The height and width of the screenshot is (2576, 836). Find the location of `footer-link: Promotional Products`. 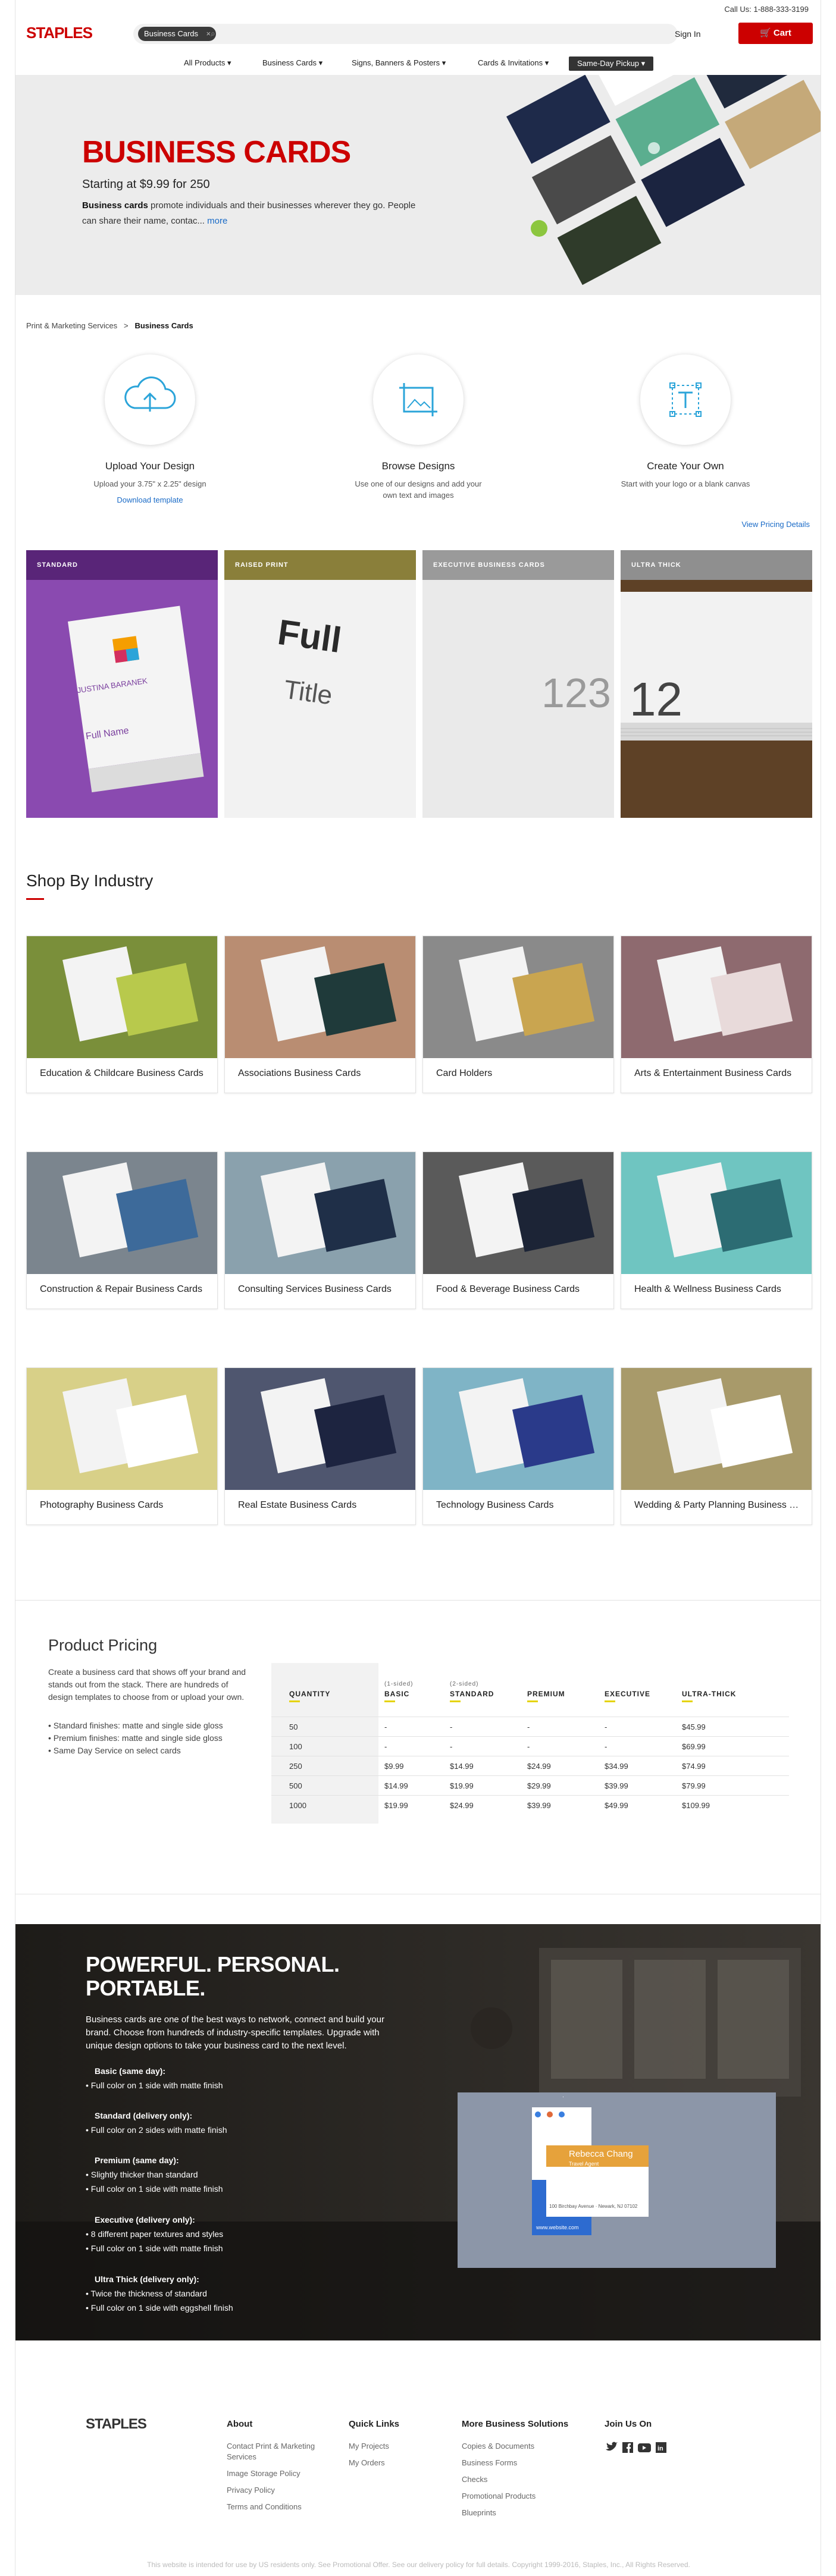

footer-link: Promotional Products is located at coordinates (515, 2496).